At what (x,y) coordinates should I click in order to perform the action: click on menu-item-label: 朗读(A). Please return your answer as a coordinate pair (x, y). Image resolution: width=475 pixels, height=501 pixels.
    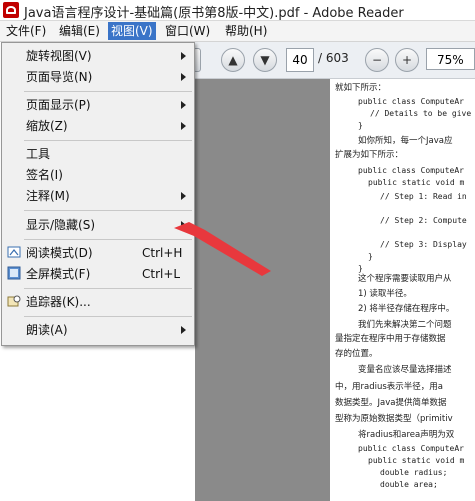
    Looking at the image, I should click on (47, 330).